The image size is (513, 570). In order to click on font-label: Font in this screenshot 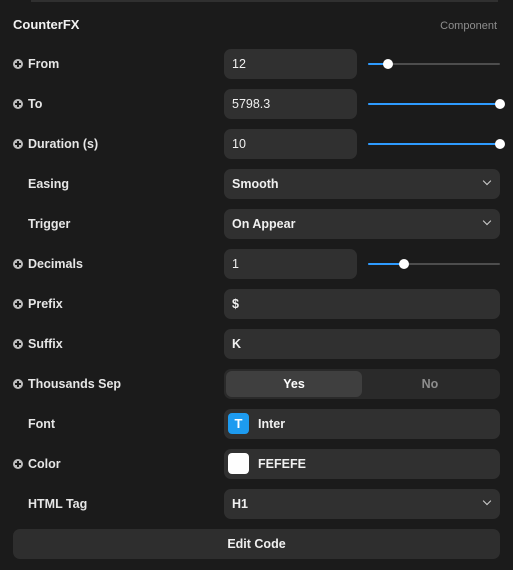, I will do `click(42, 424)`.